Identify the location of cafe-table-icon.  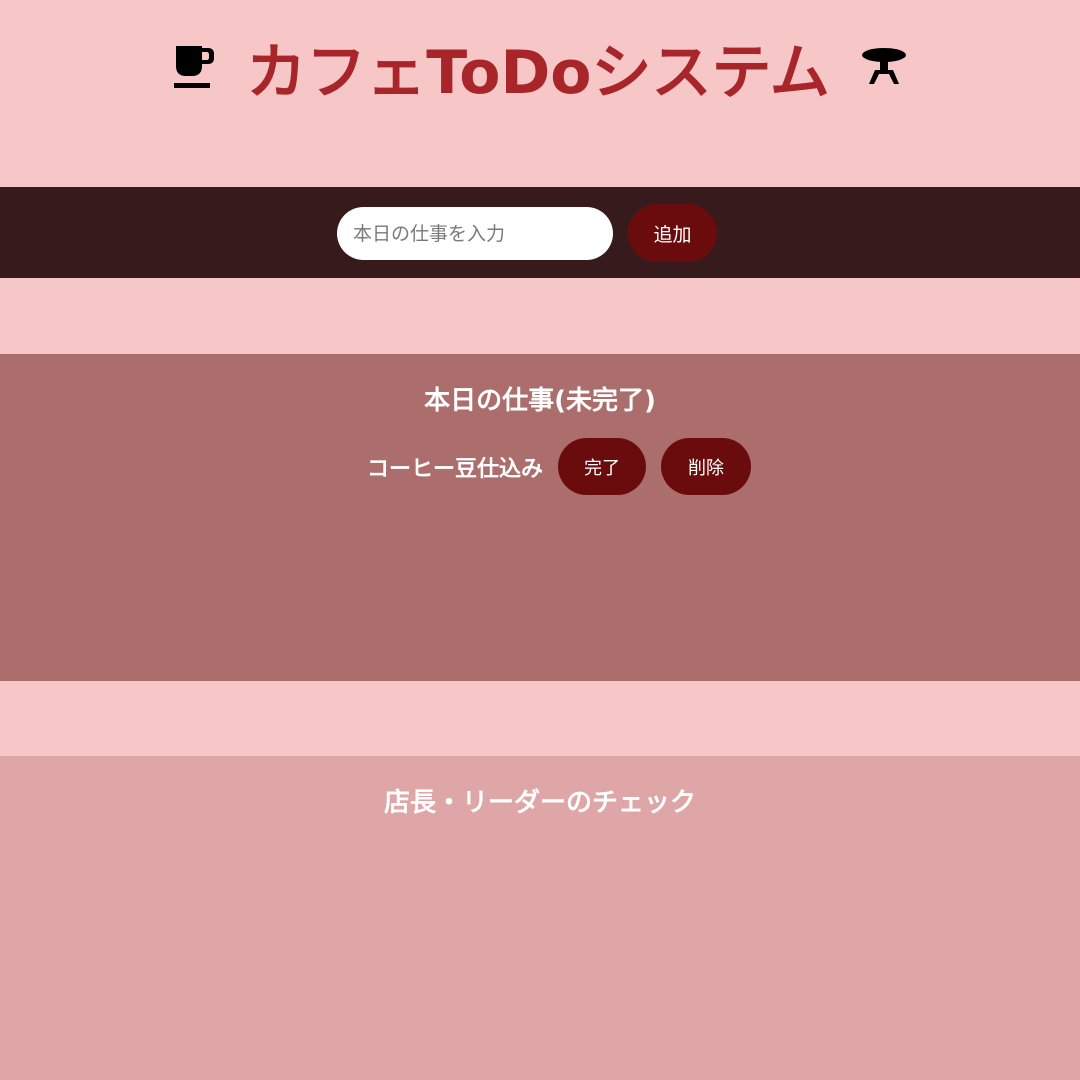
(884, 67).